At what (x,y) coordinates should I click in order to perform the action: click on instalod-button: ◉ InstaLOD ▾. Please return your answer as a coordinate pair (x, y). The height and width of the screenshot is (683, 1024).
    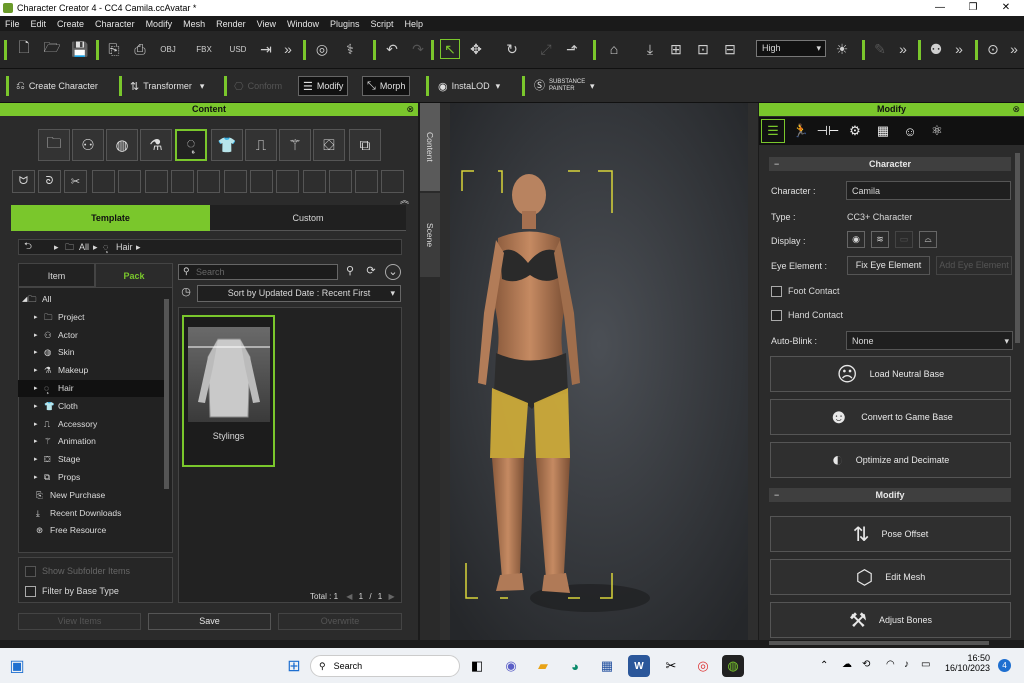
    Looking at the image, I should click on (469, 86).